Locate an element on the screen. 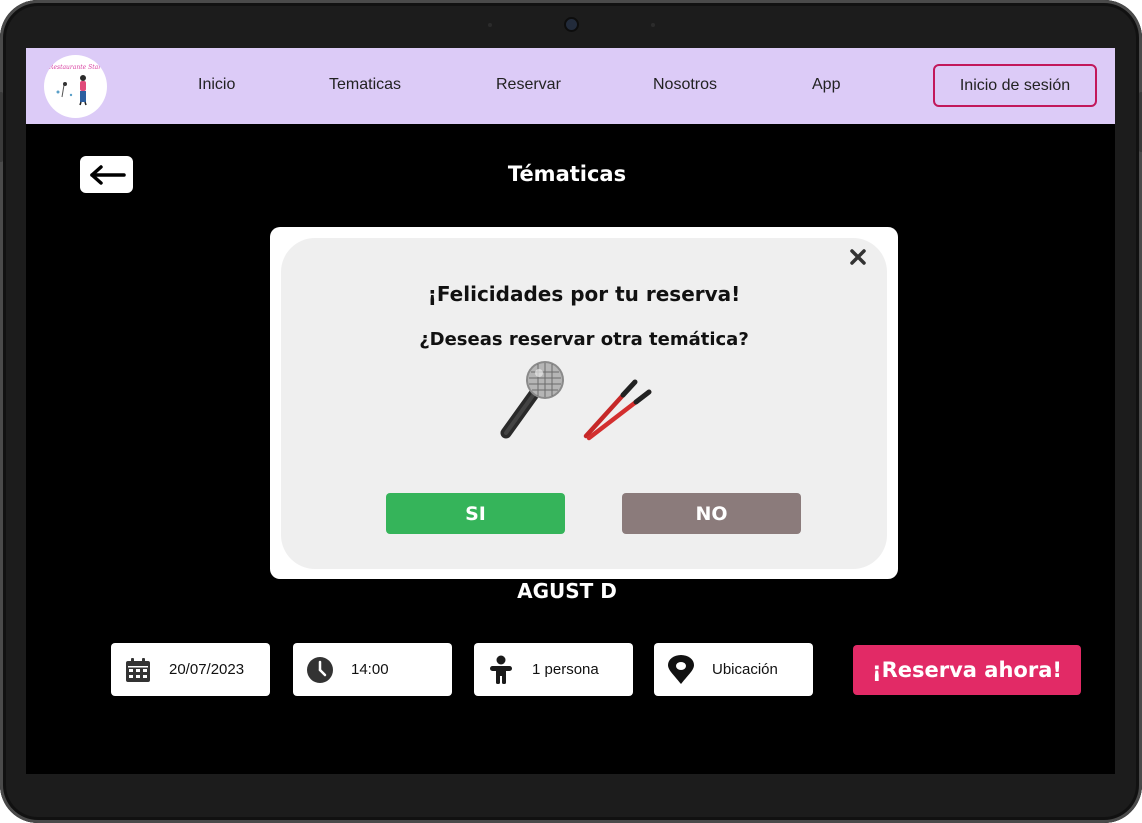  artist-name: AGUST D is located at coordinates (567, 591).